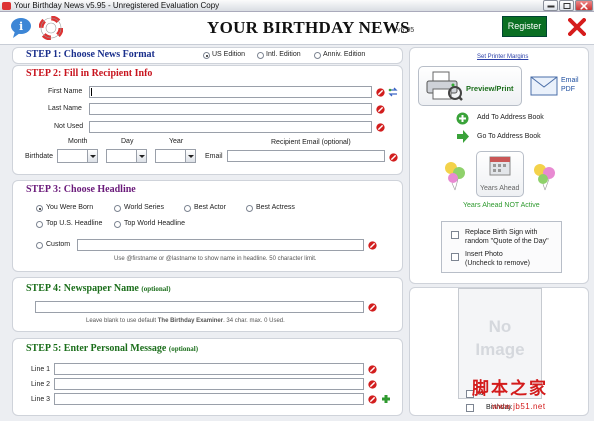 The width and height of the screenshot is (594, 421). Describe the element at coordinates (144, 207) in the screenshot. I see `headline-world-series-label: World Series` at that location.